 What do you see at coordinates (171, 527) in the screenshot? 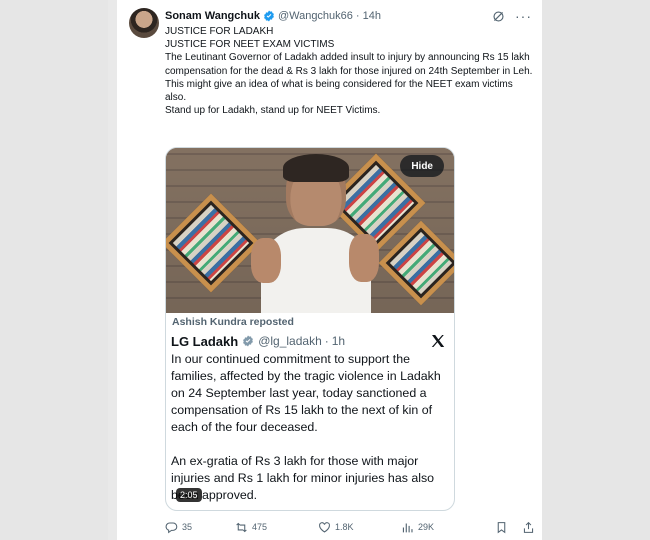
I see `reply-icon` at bounding box center [171, 527].